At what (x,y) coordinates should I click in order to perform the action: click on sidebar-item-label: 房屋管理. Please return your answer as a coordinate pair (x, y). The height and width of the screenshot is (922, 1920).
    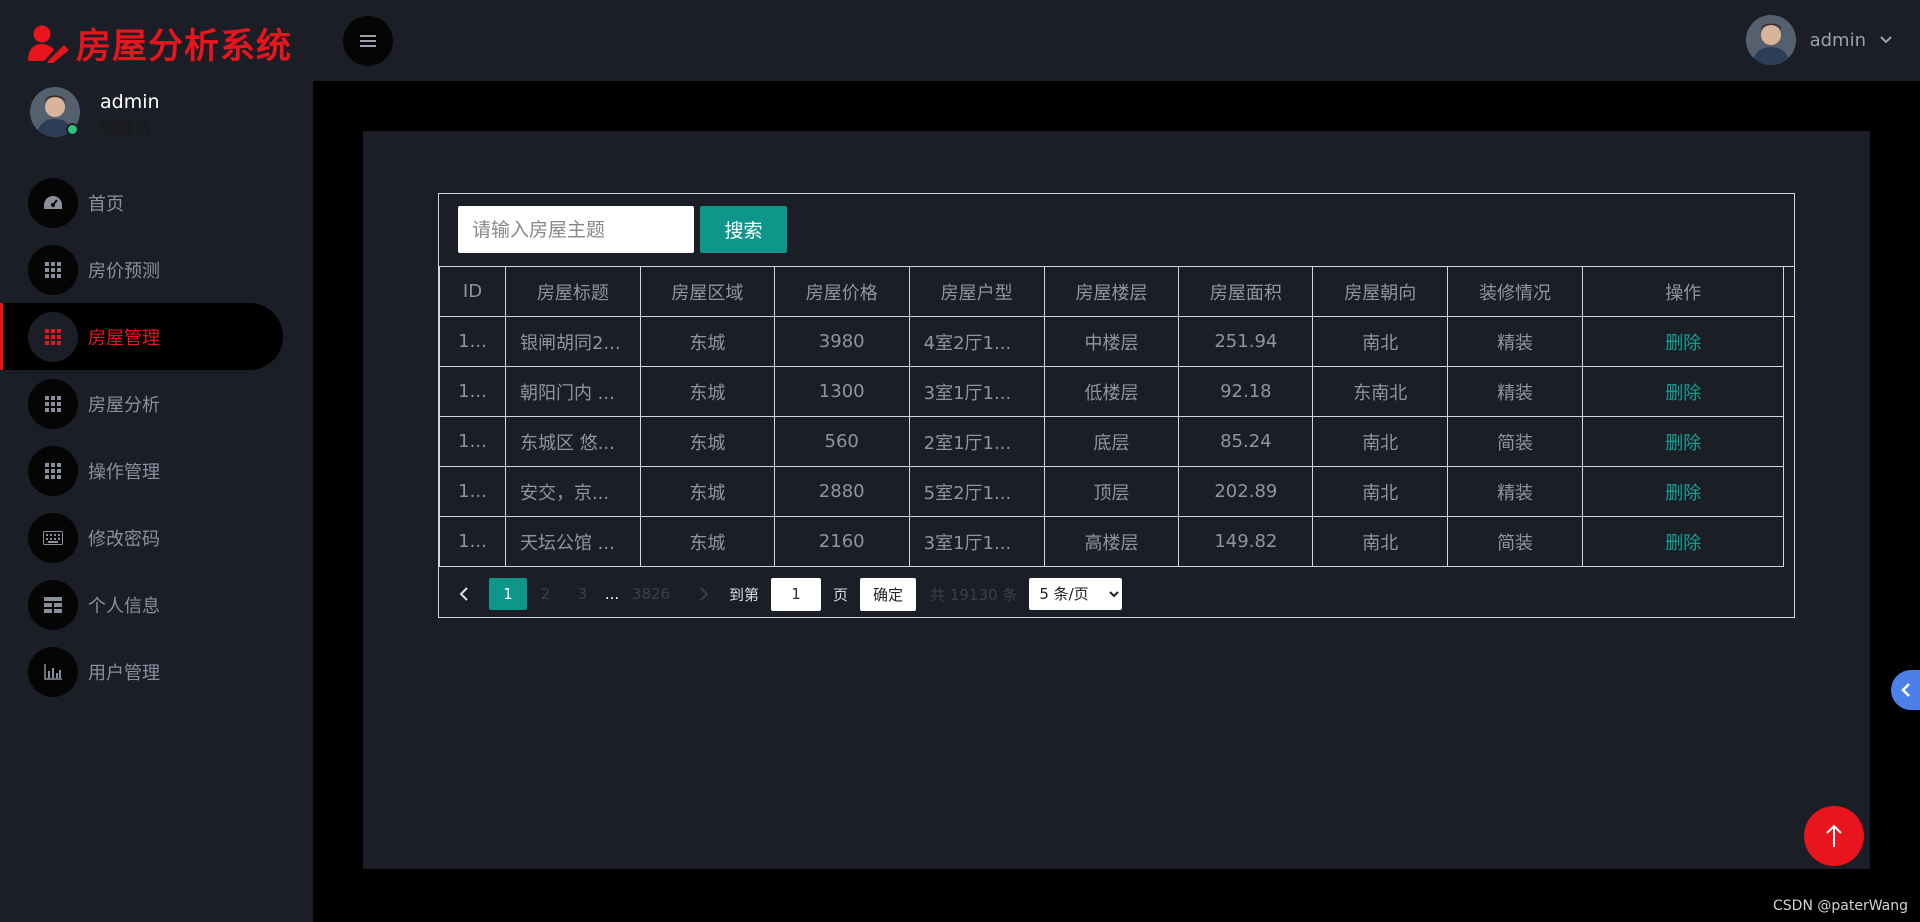
    Looking at the image, I should click on (124, 338).